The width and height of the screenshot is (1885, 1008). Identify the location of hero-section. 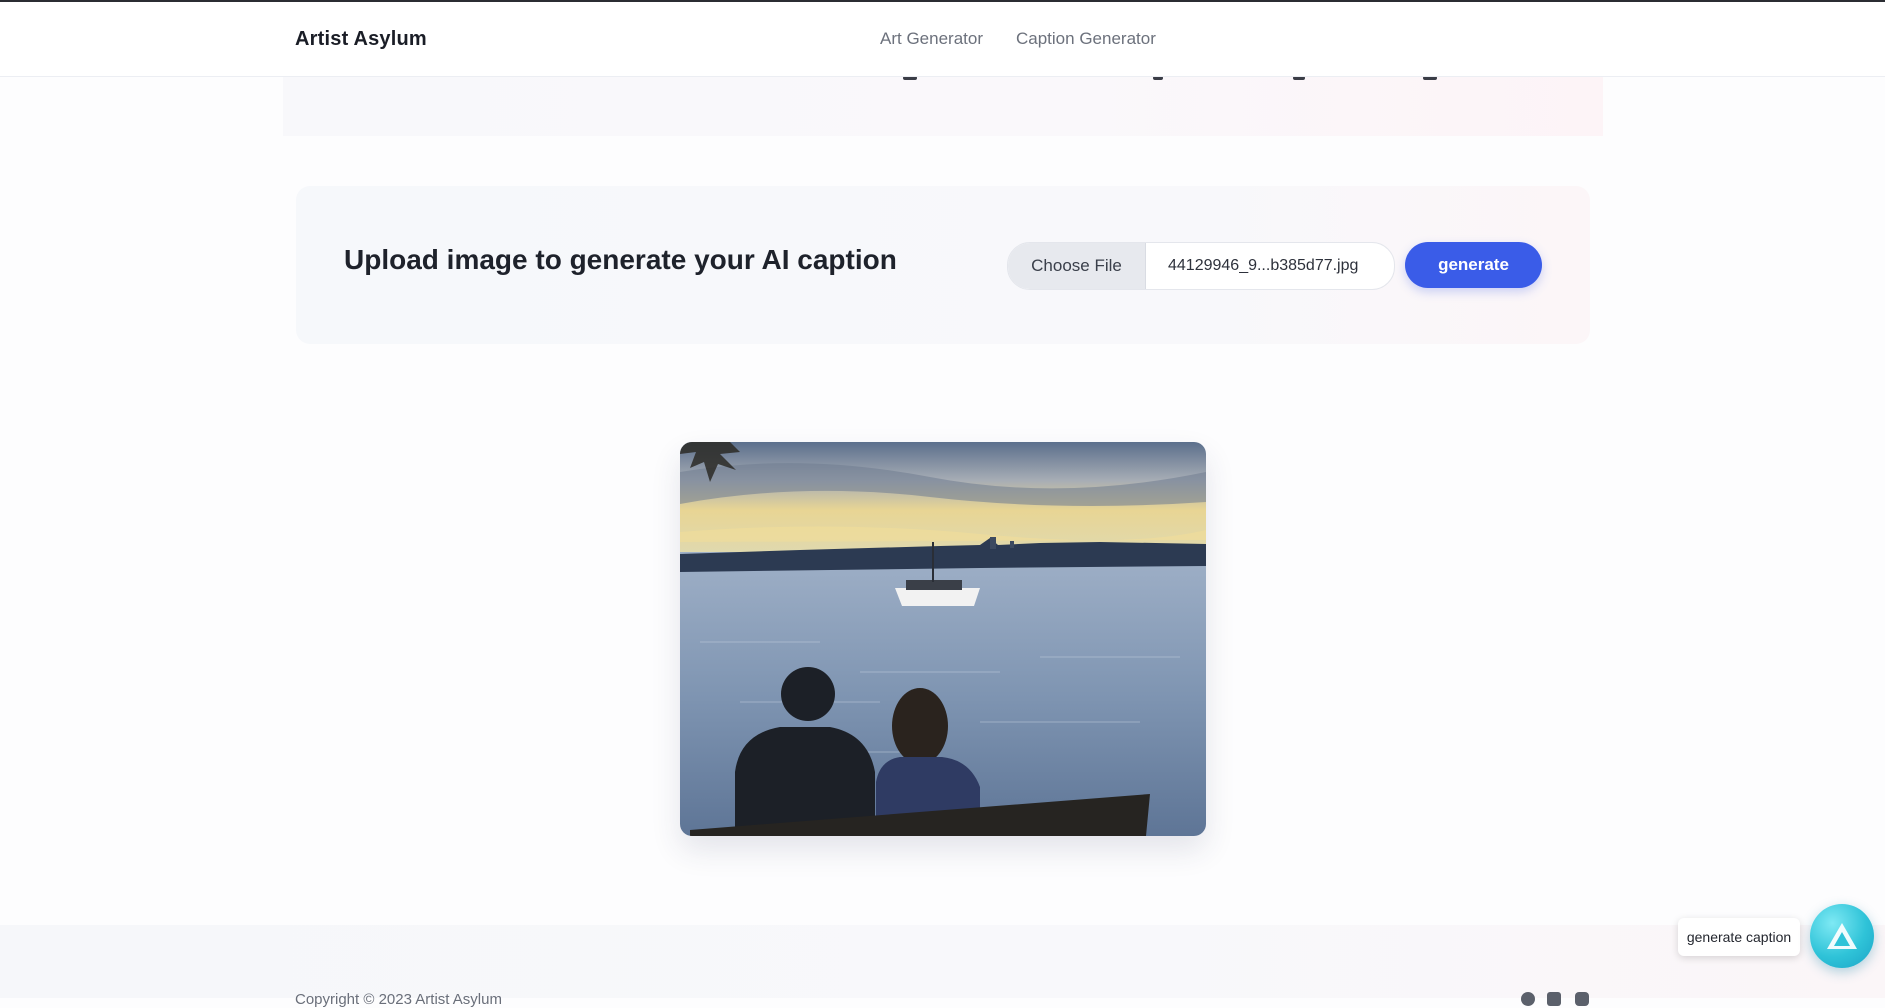
(943, 106).